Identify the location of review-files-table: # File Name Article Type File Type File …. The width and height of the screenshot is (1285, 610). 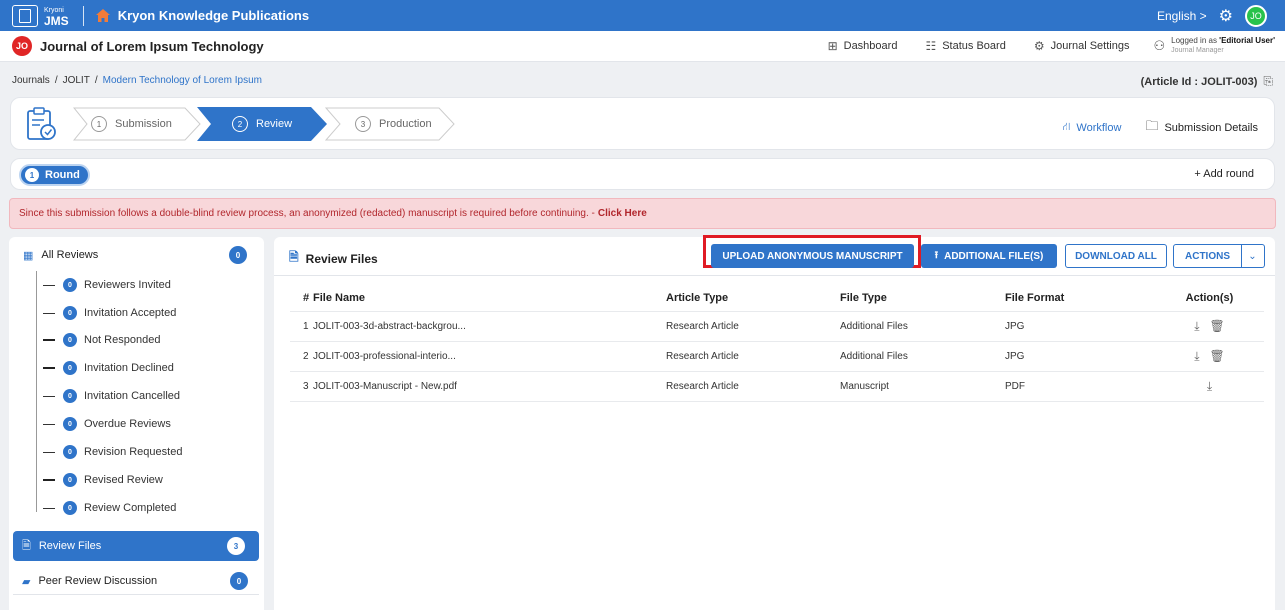
(777, 343).